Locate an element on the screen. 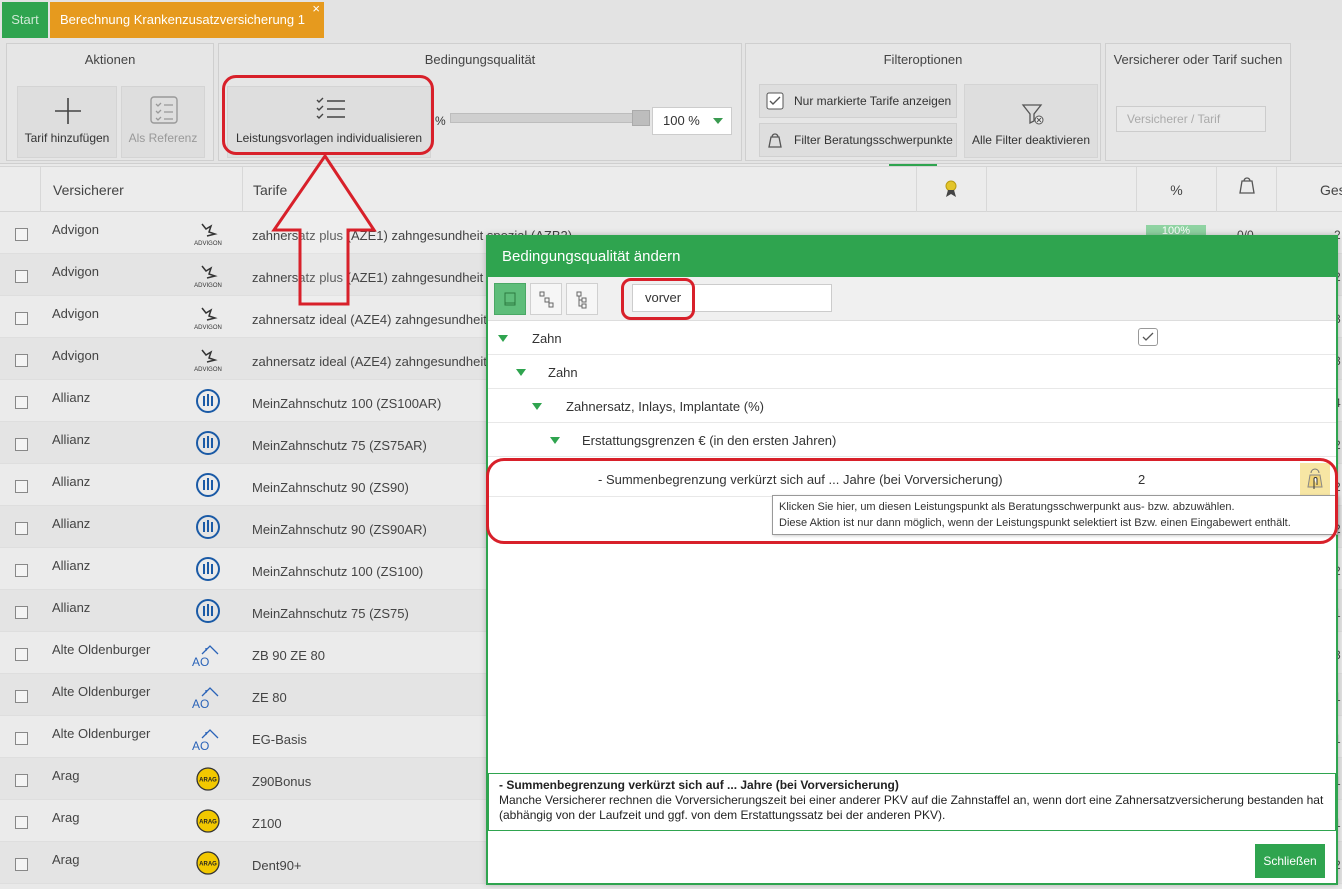 The image size is (1342, 889). only-marked-button: Nur markierte Tarife anzeigen is located at coordinates (858, 101).